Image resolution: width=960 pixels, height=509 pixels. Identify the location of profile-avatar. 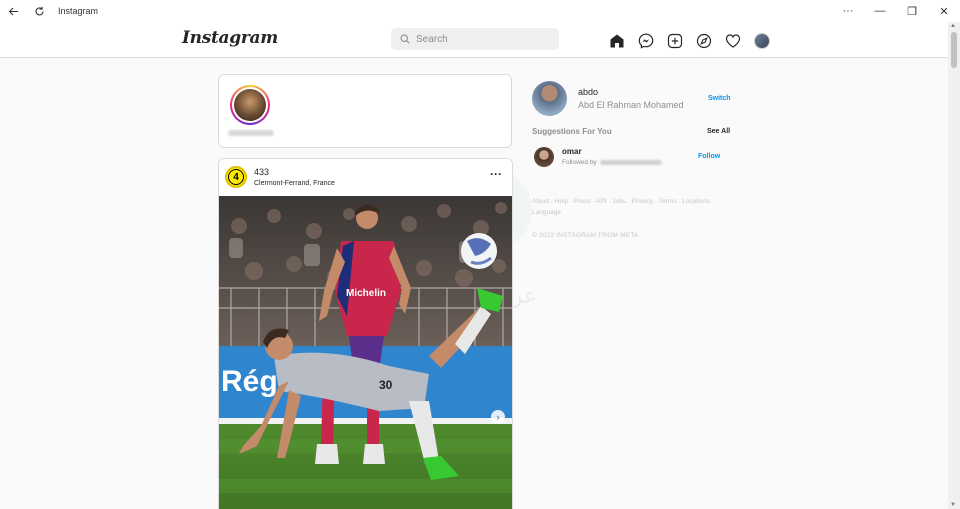
(761, 40).